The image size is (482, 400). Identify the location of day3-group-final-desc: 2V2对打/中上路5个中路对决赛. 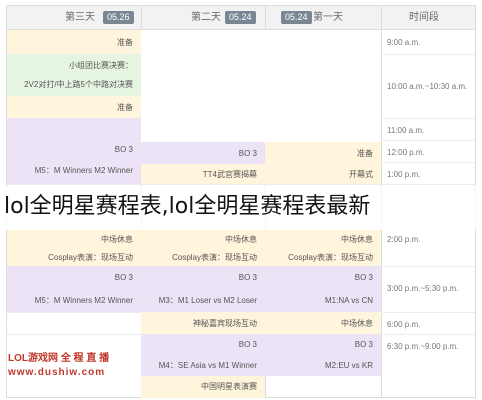
(78, 84).